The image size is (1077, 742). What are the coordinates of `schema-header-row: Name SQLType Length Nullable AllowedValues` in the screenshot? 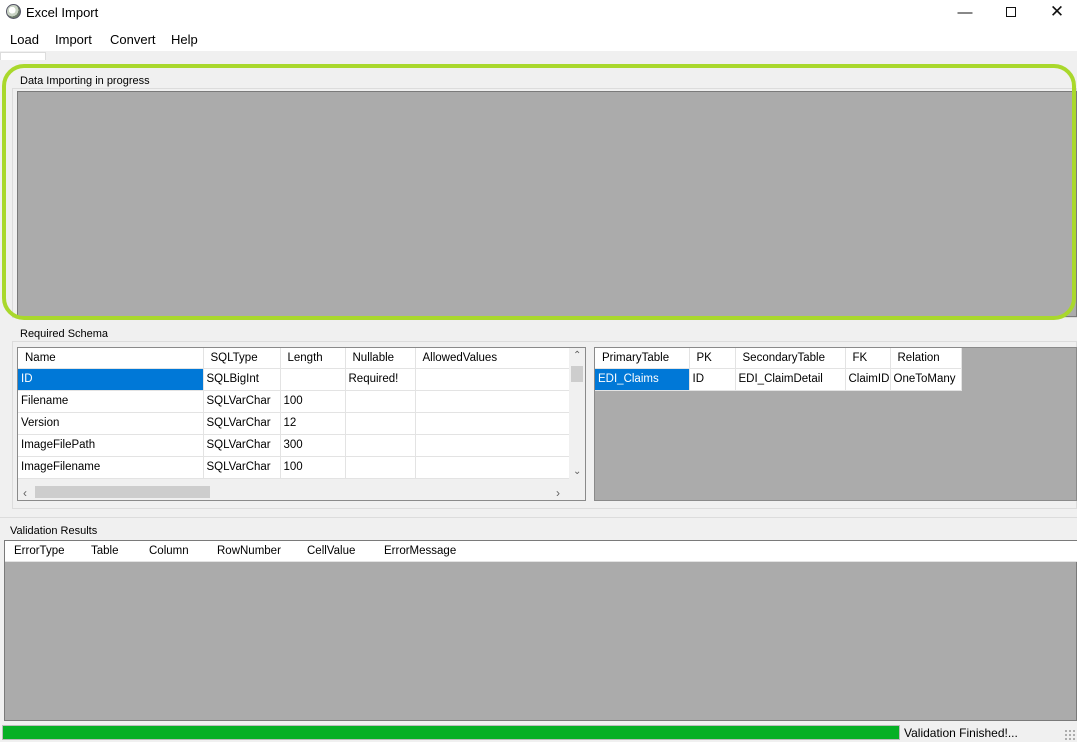 It's located at (294, 358).